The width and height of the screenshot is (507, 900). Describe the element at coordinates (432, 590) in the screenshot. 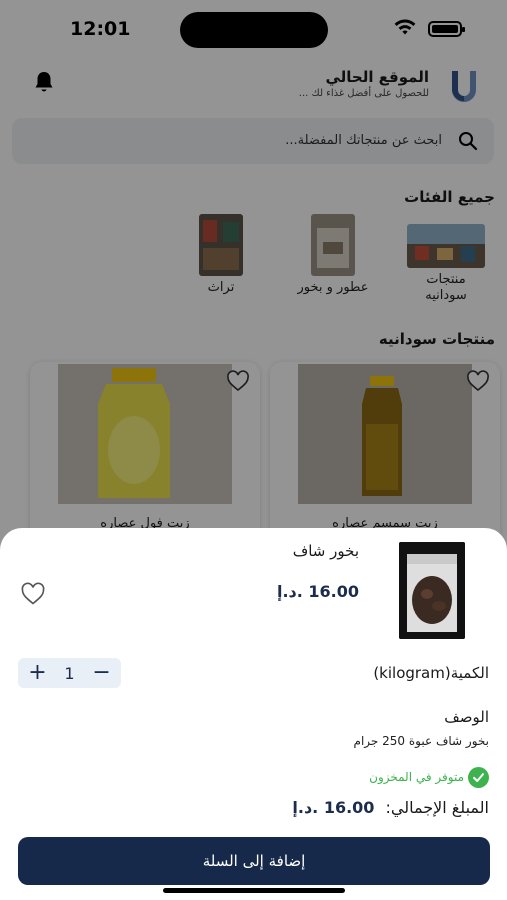

I see `product-thumbnail` at that location.